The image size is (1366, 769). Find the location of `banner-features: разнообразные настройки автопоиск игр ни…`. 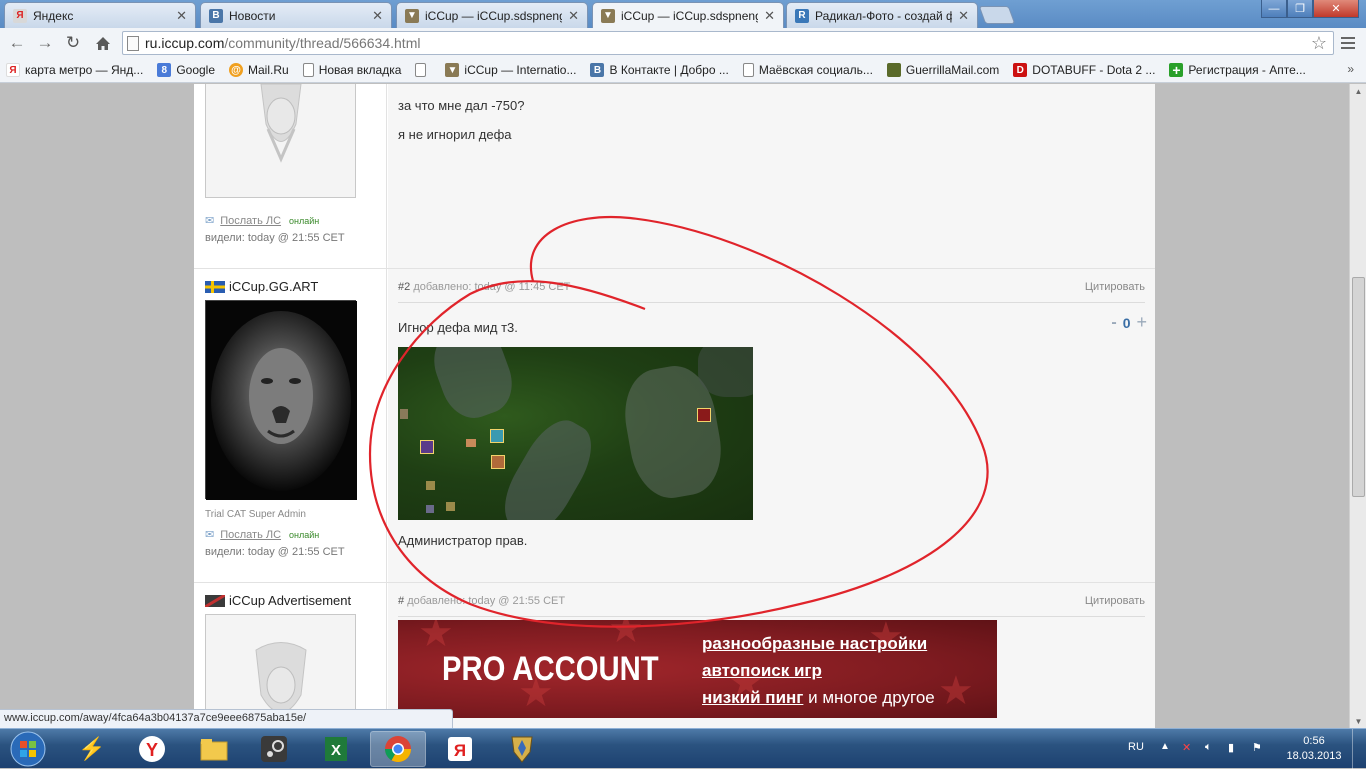

banner-features: разнообразные настройки автопоиск игр ни… is located at coordinates (818, 670).